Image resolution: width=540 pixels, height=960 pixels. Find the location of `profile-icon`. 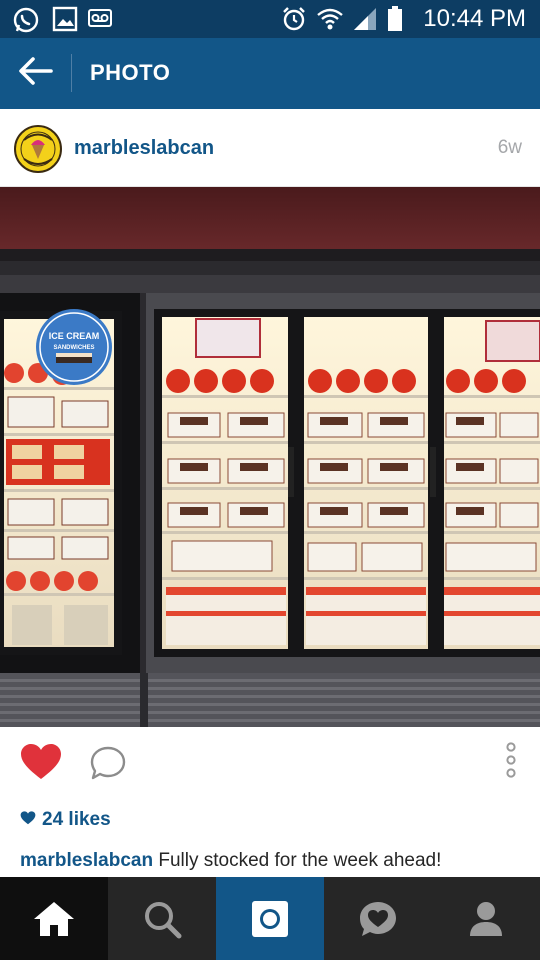

profile-icon is located at coordinates (486, 918).